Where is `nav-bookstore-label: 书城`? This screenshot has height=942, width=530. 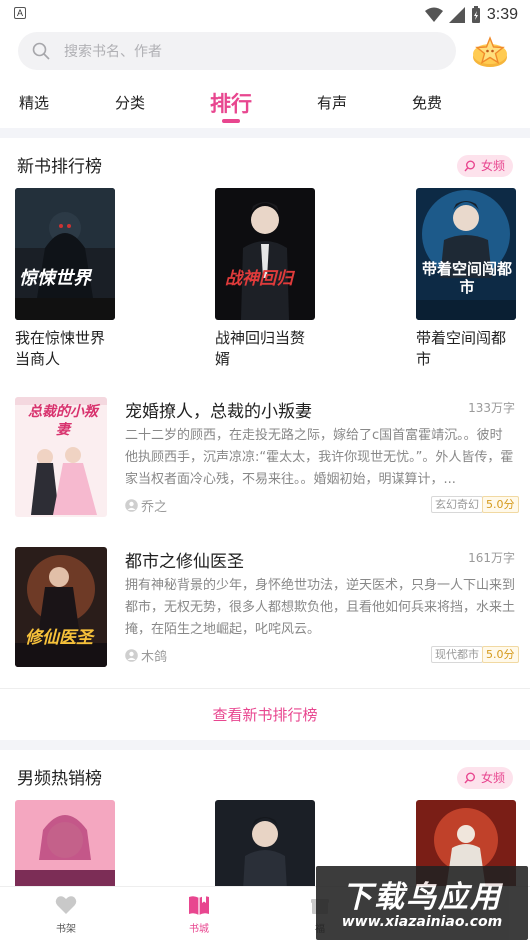
nav-bookstore-label: 书城 is located at coordinates (199, 929).